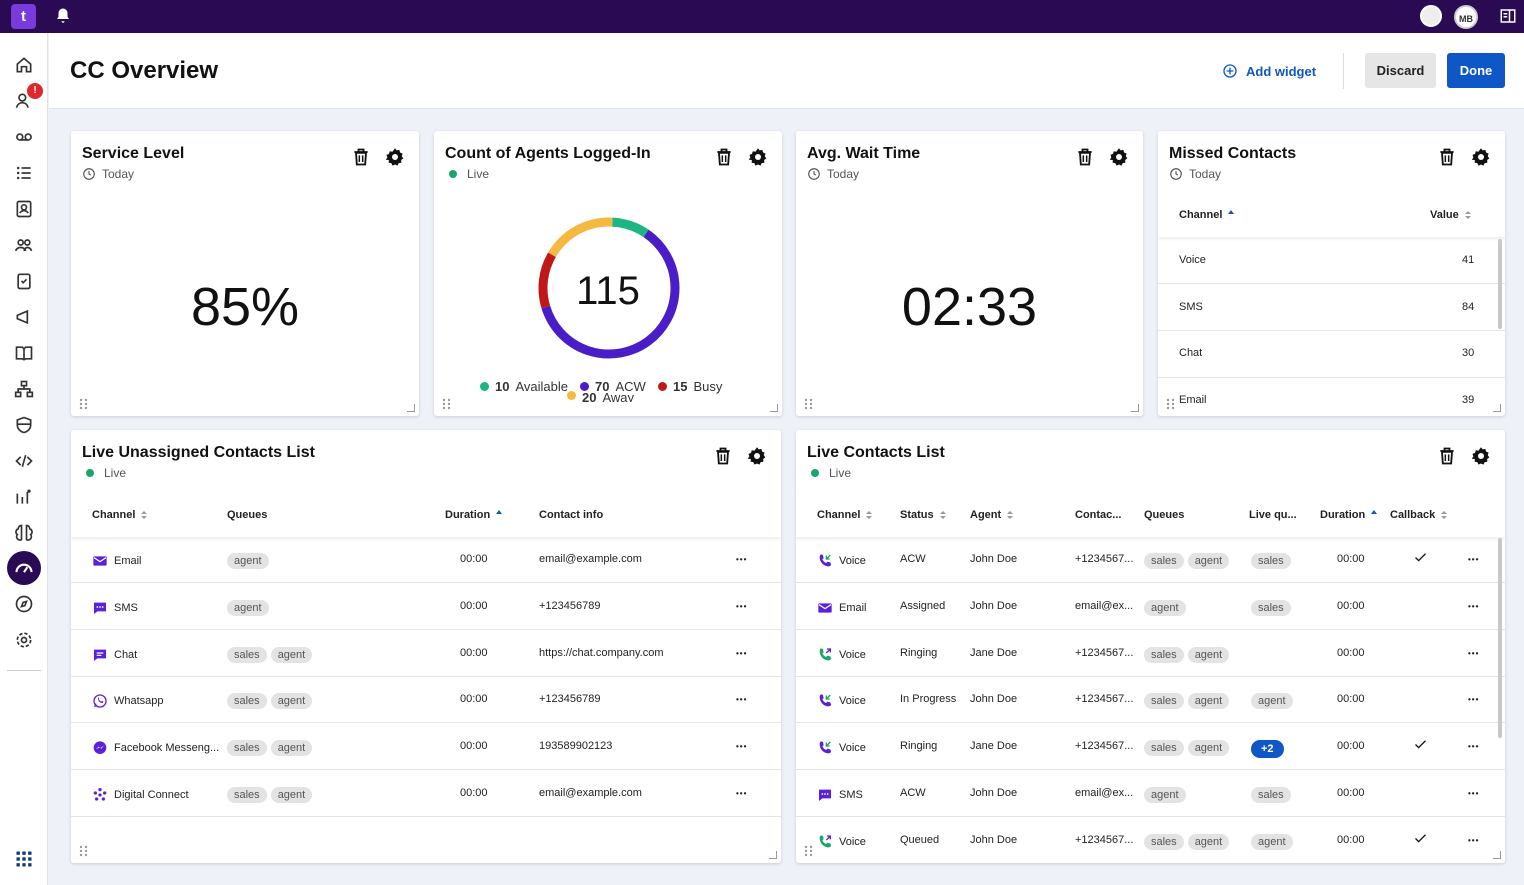 The width and height of the screenshot is (1524, 885). Describe the element at coordinates (24, 497) in the screenshot. I see `analytics-icon` at that location.